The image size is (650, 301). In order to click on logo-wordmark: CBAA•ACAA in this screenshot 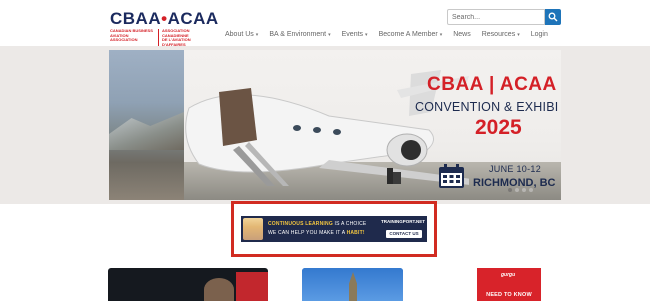, I will do `click(164, 18)`.